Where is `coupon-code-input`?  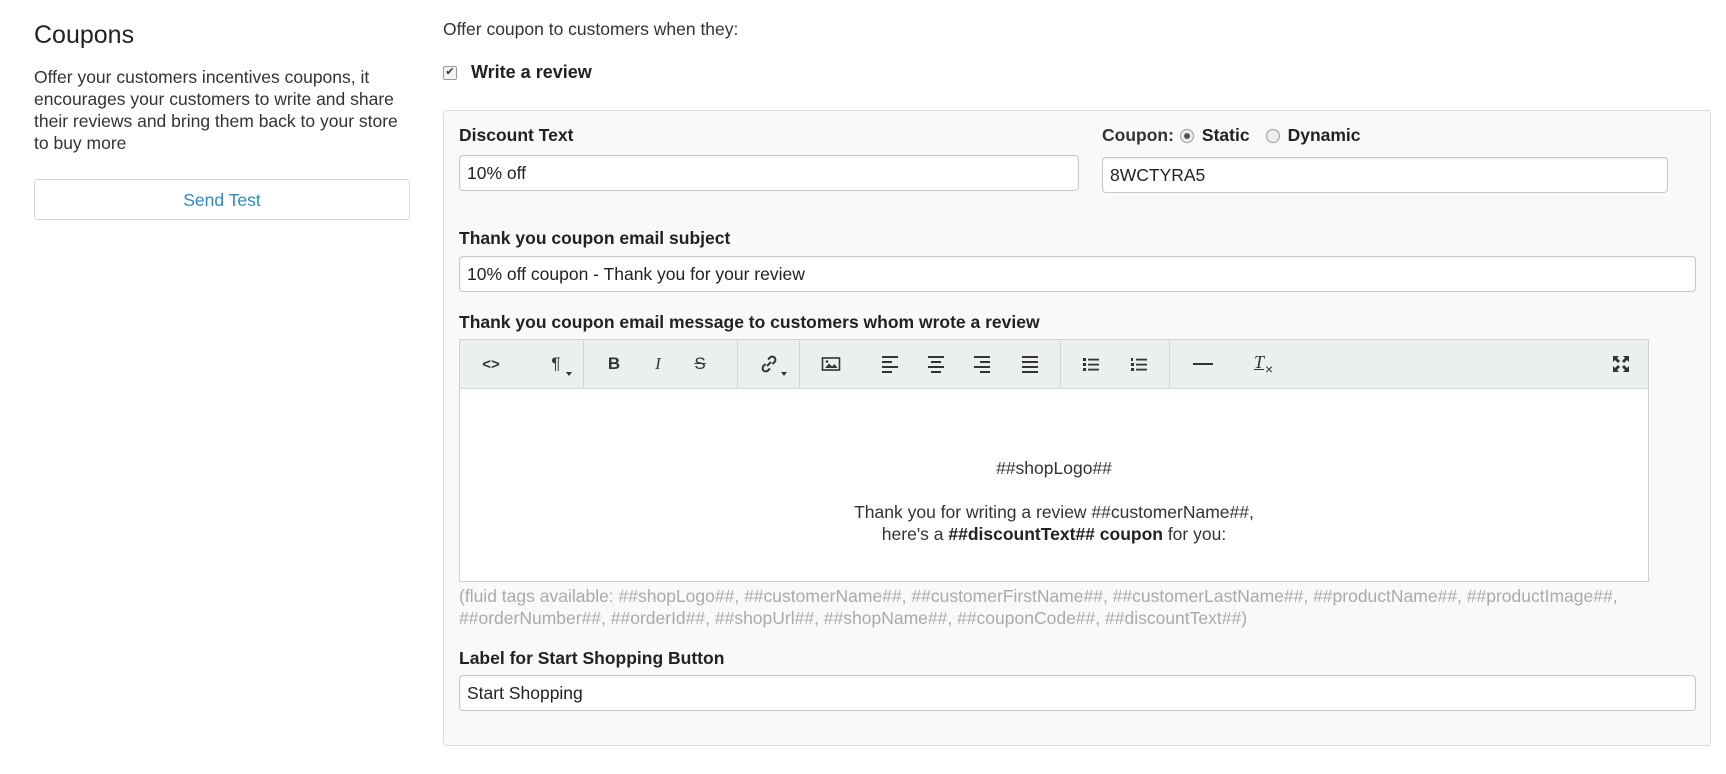 coupon-code-input is located at coordinates (1385, 175).